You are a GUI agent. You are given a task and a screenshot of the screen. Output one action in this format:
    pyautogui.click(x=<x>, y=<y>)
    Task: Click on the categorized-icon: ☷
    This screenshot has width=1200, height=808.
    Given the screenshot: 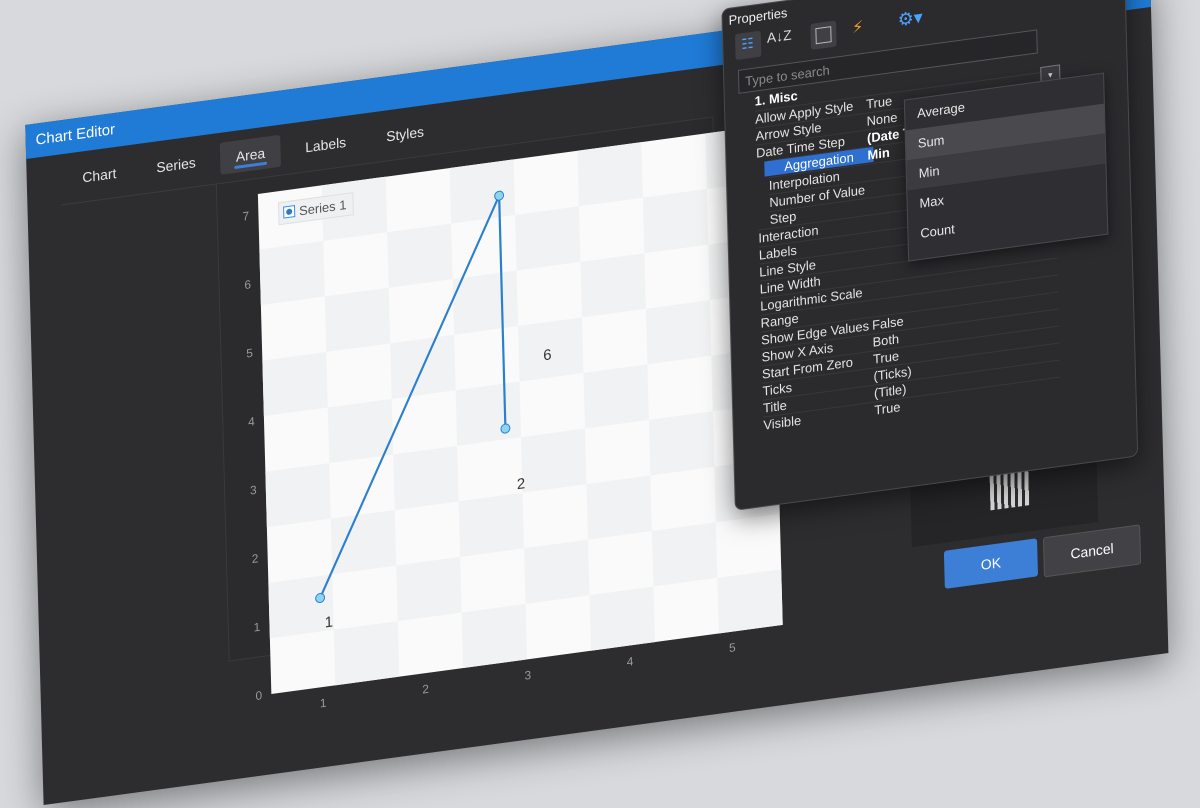 What is the action you would take?
    pyautogui.click(x=747, y=43)
    